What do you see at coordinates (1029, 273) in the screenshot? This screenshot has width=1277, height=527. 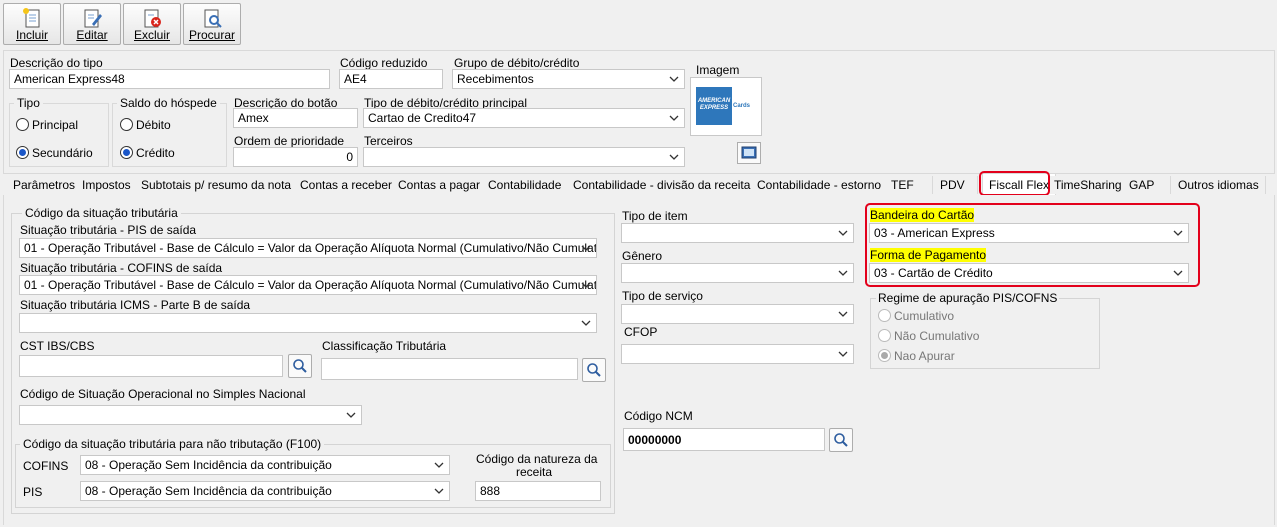 I see `forma-pagamento-select: 03 - Cartão de Crédito` at bounding box center [1029, 273].